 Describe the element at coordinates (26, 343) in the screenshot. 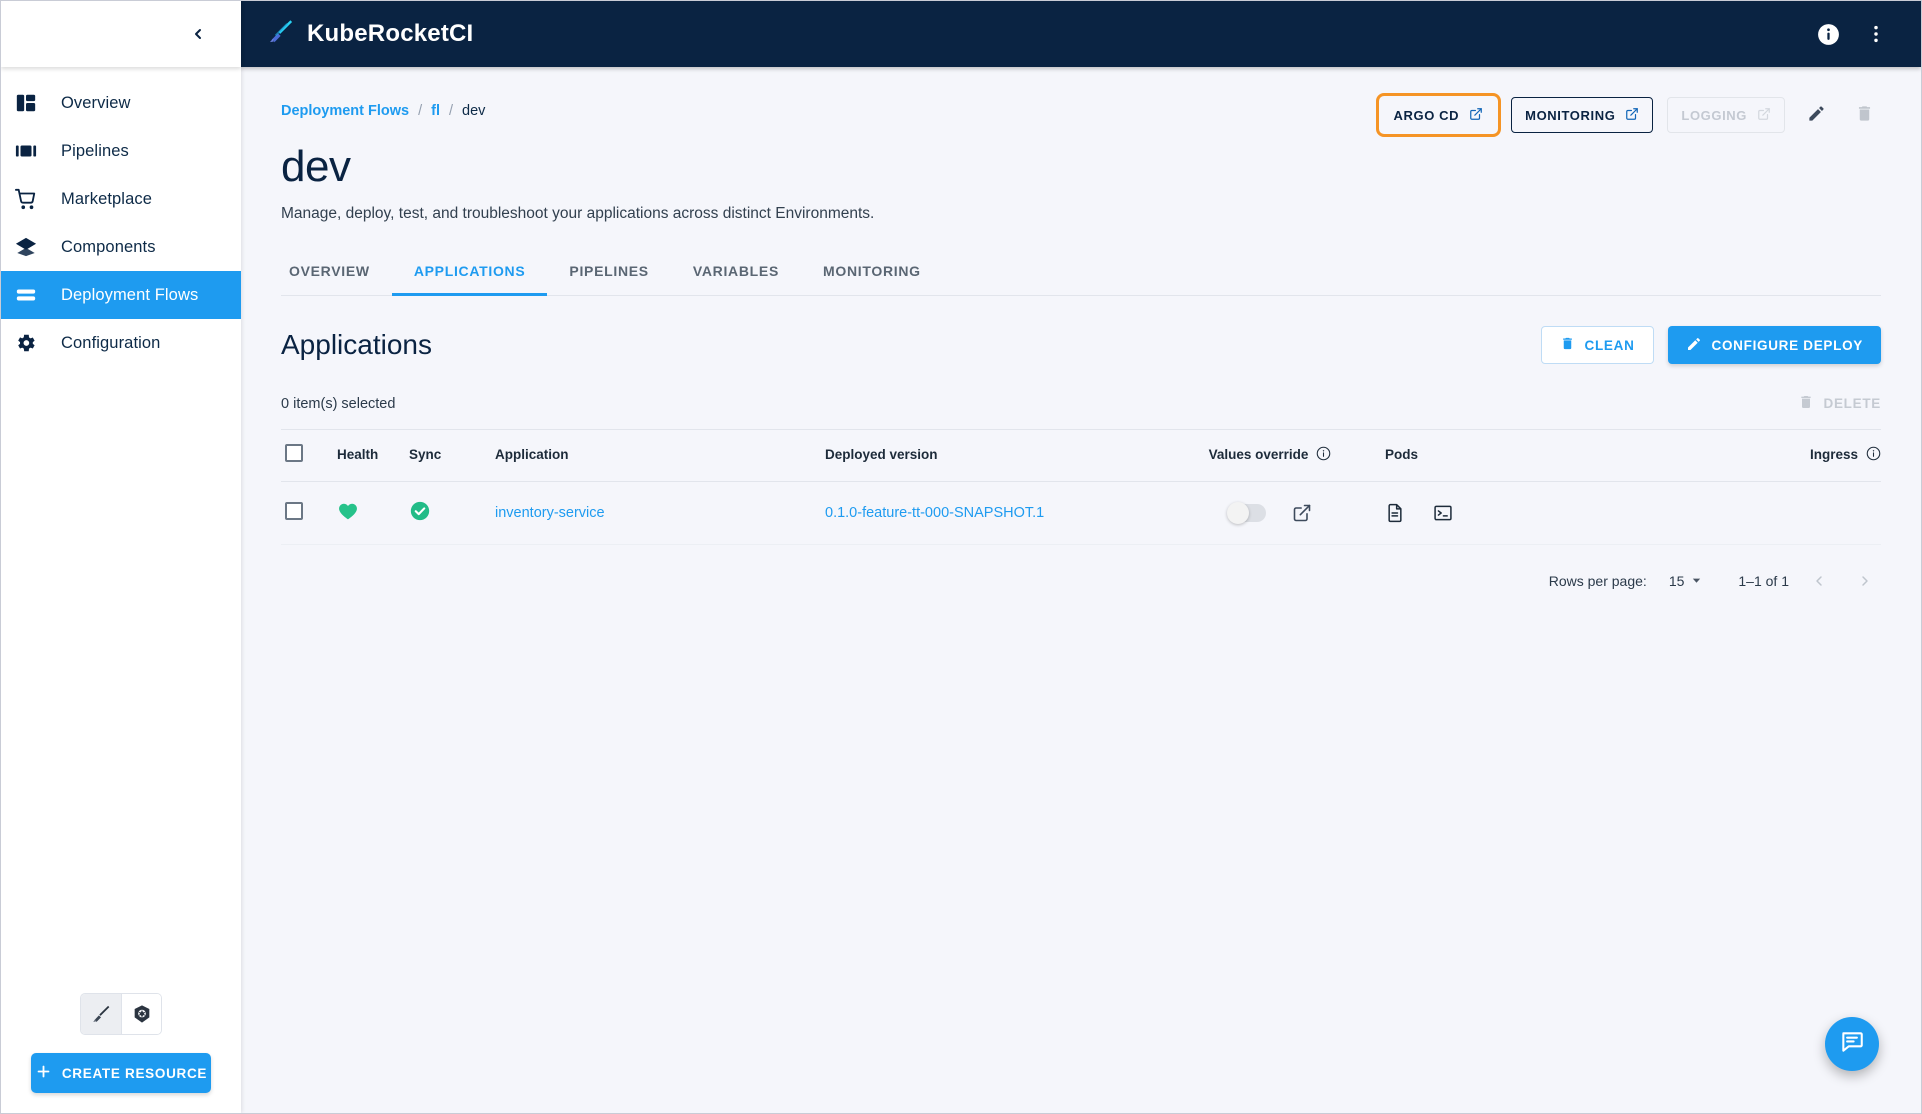

I see `gear-icon` at that location.